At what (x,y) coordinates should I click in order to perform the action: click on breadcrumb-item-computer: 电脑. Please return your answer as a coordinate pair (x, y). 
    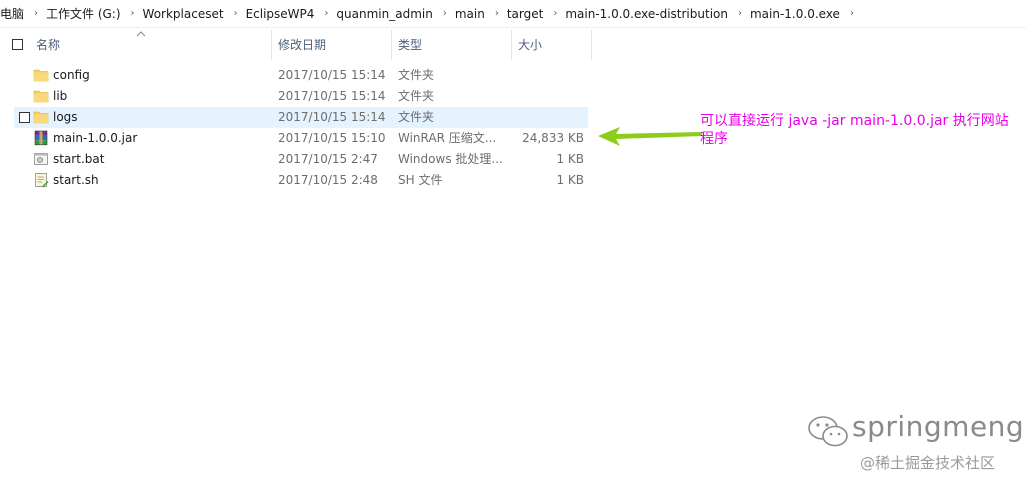
    Looking at the image, I should click on (14, 13).